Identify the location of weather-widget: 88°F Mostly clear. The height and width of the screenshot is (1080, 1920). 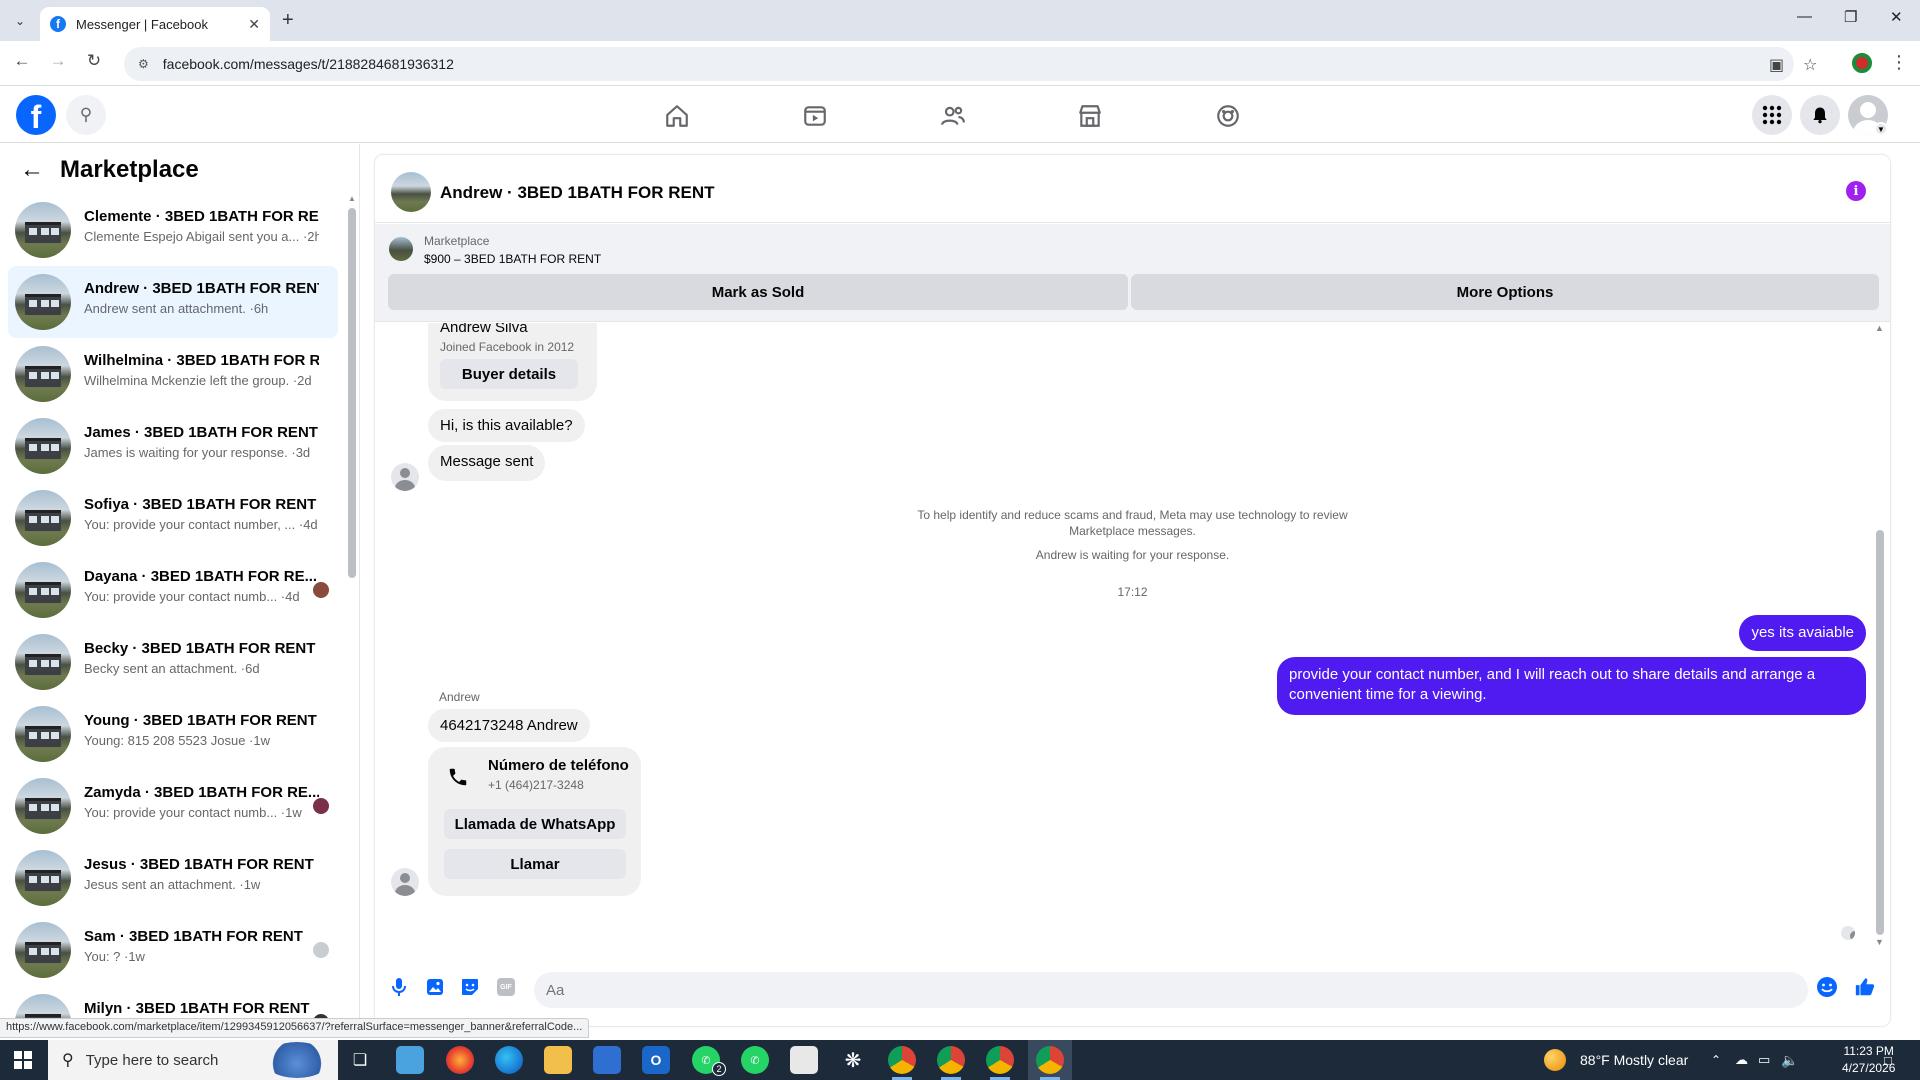
(1616, 1060).